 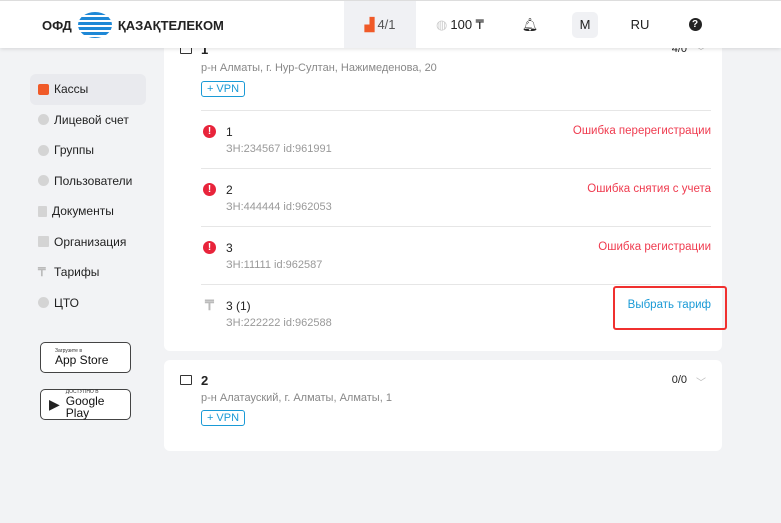 What do you see at coordinates (585, 24) in the screenshot?
I see `avatar: M` at bounding box center [585, 24].